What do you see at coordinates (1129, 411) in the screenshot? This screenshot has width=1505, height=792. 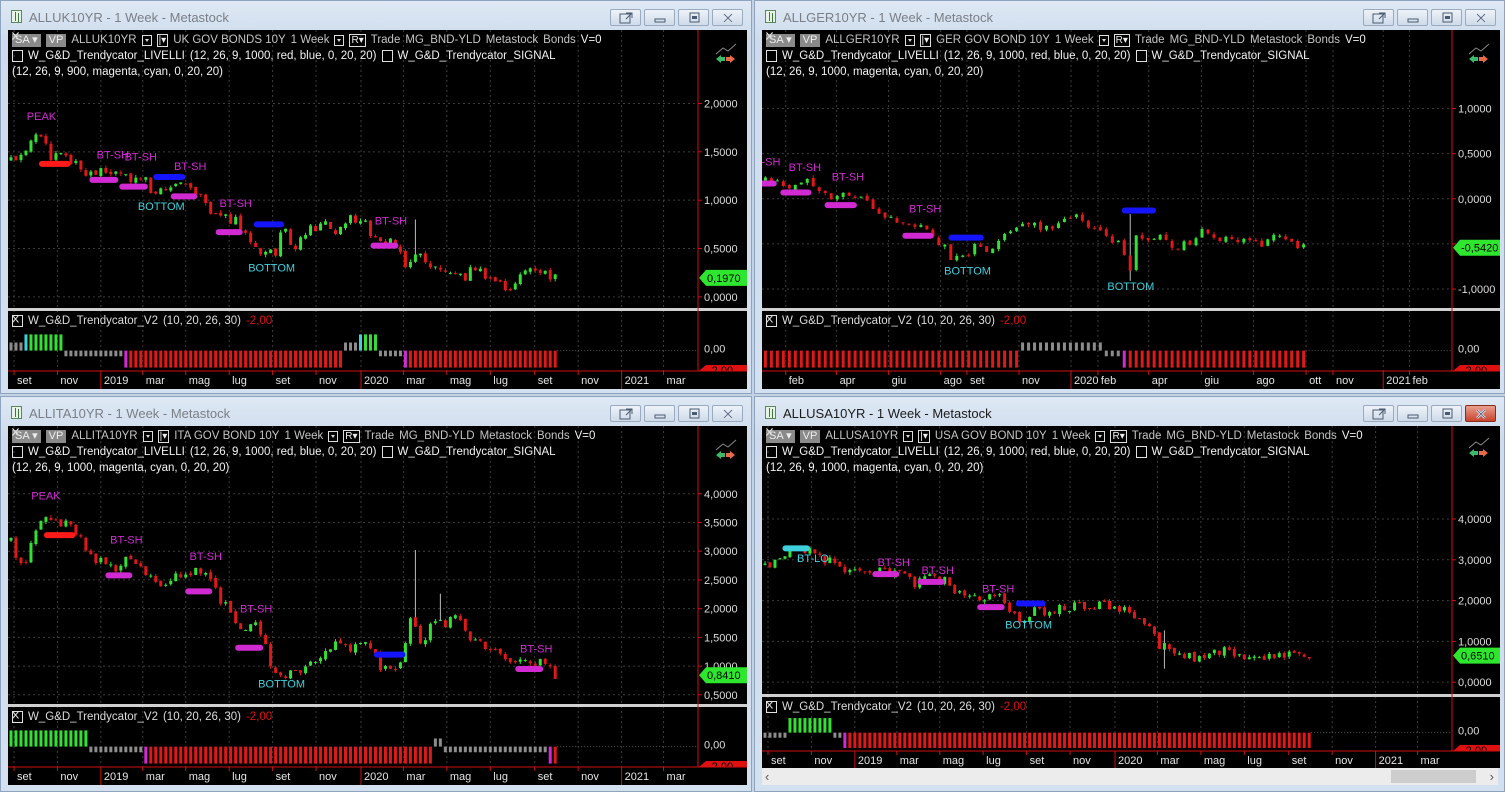 I see `title-bar: ALLUSA10YR - 1 Week - Metastock` at bounding box center [1129, 411].